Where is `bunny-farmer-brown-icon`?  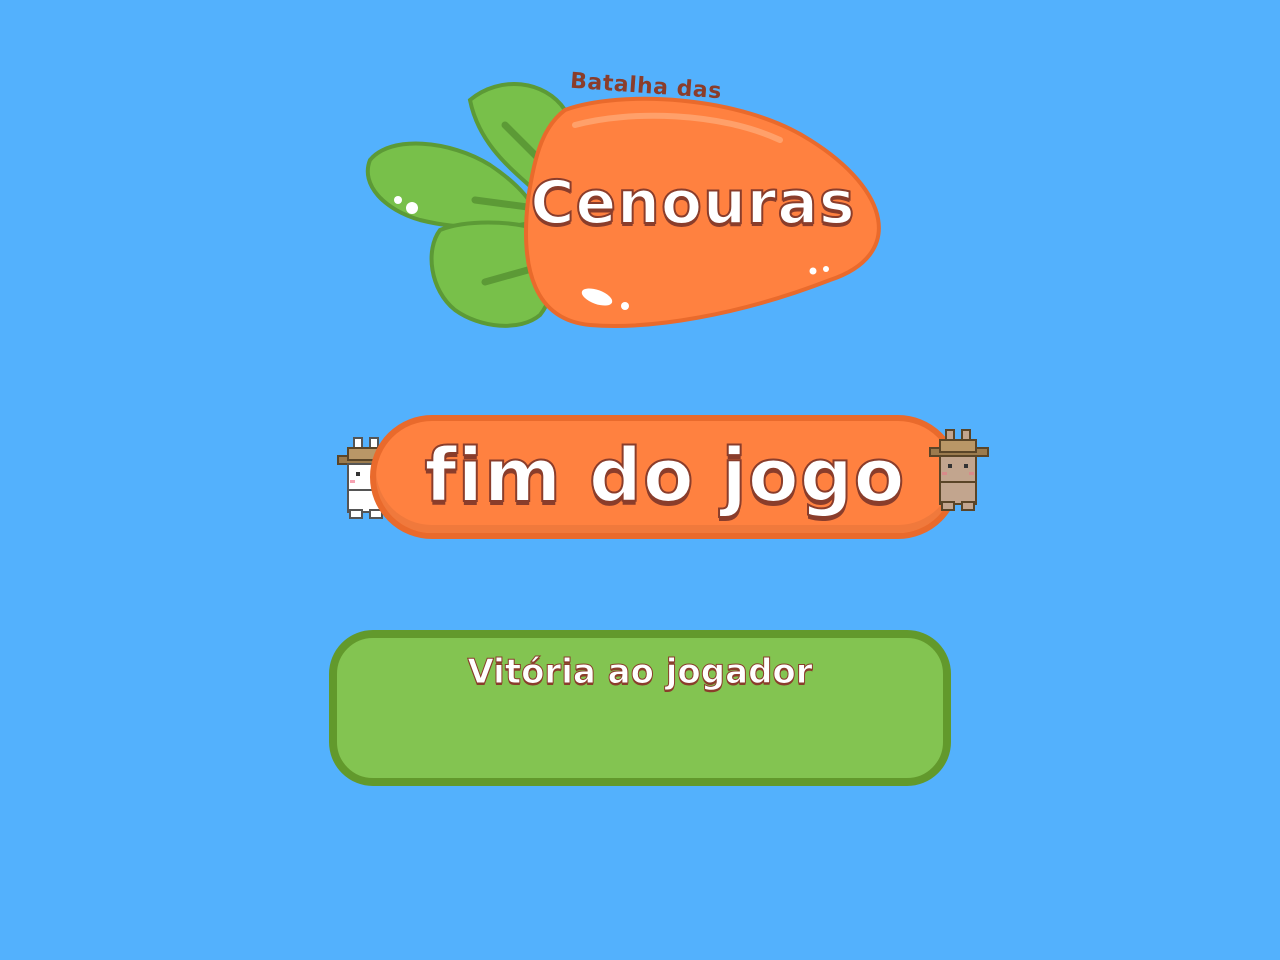
bunny-farmer-brown-icon is located at coordinates (959, 475).